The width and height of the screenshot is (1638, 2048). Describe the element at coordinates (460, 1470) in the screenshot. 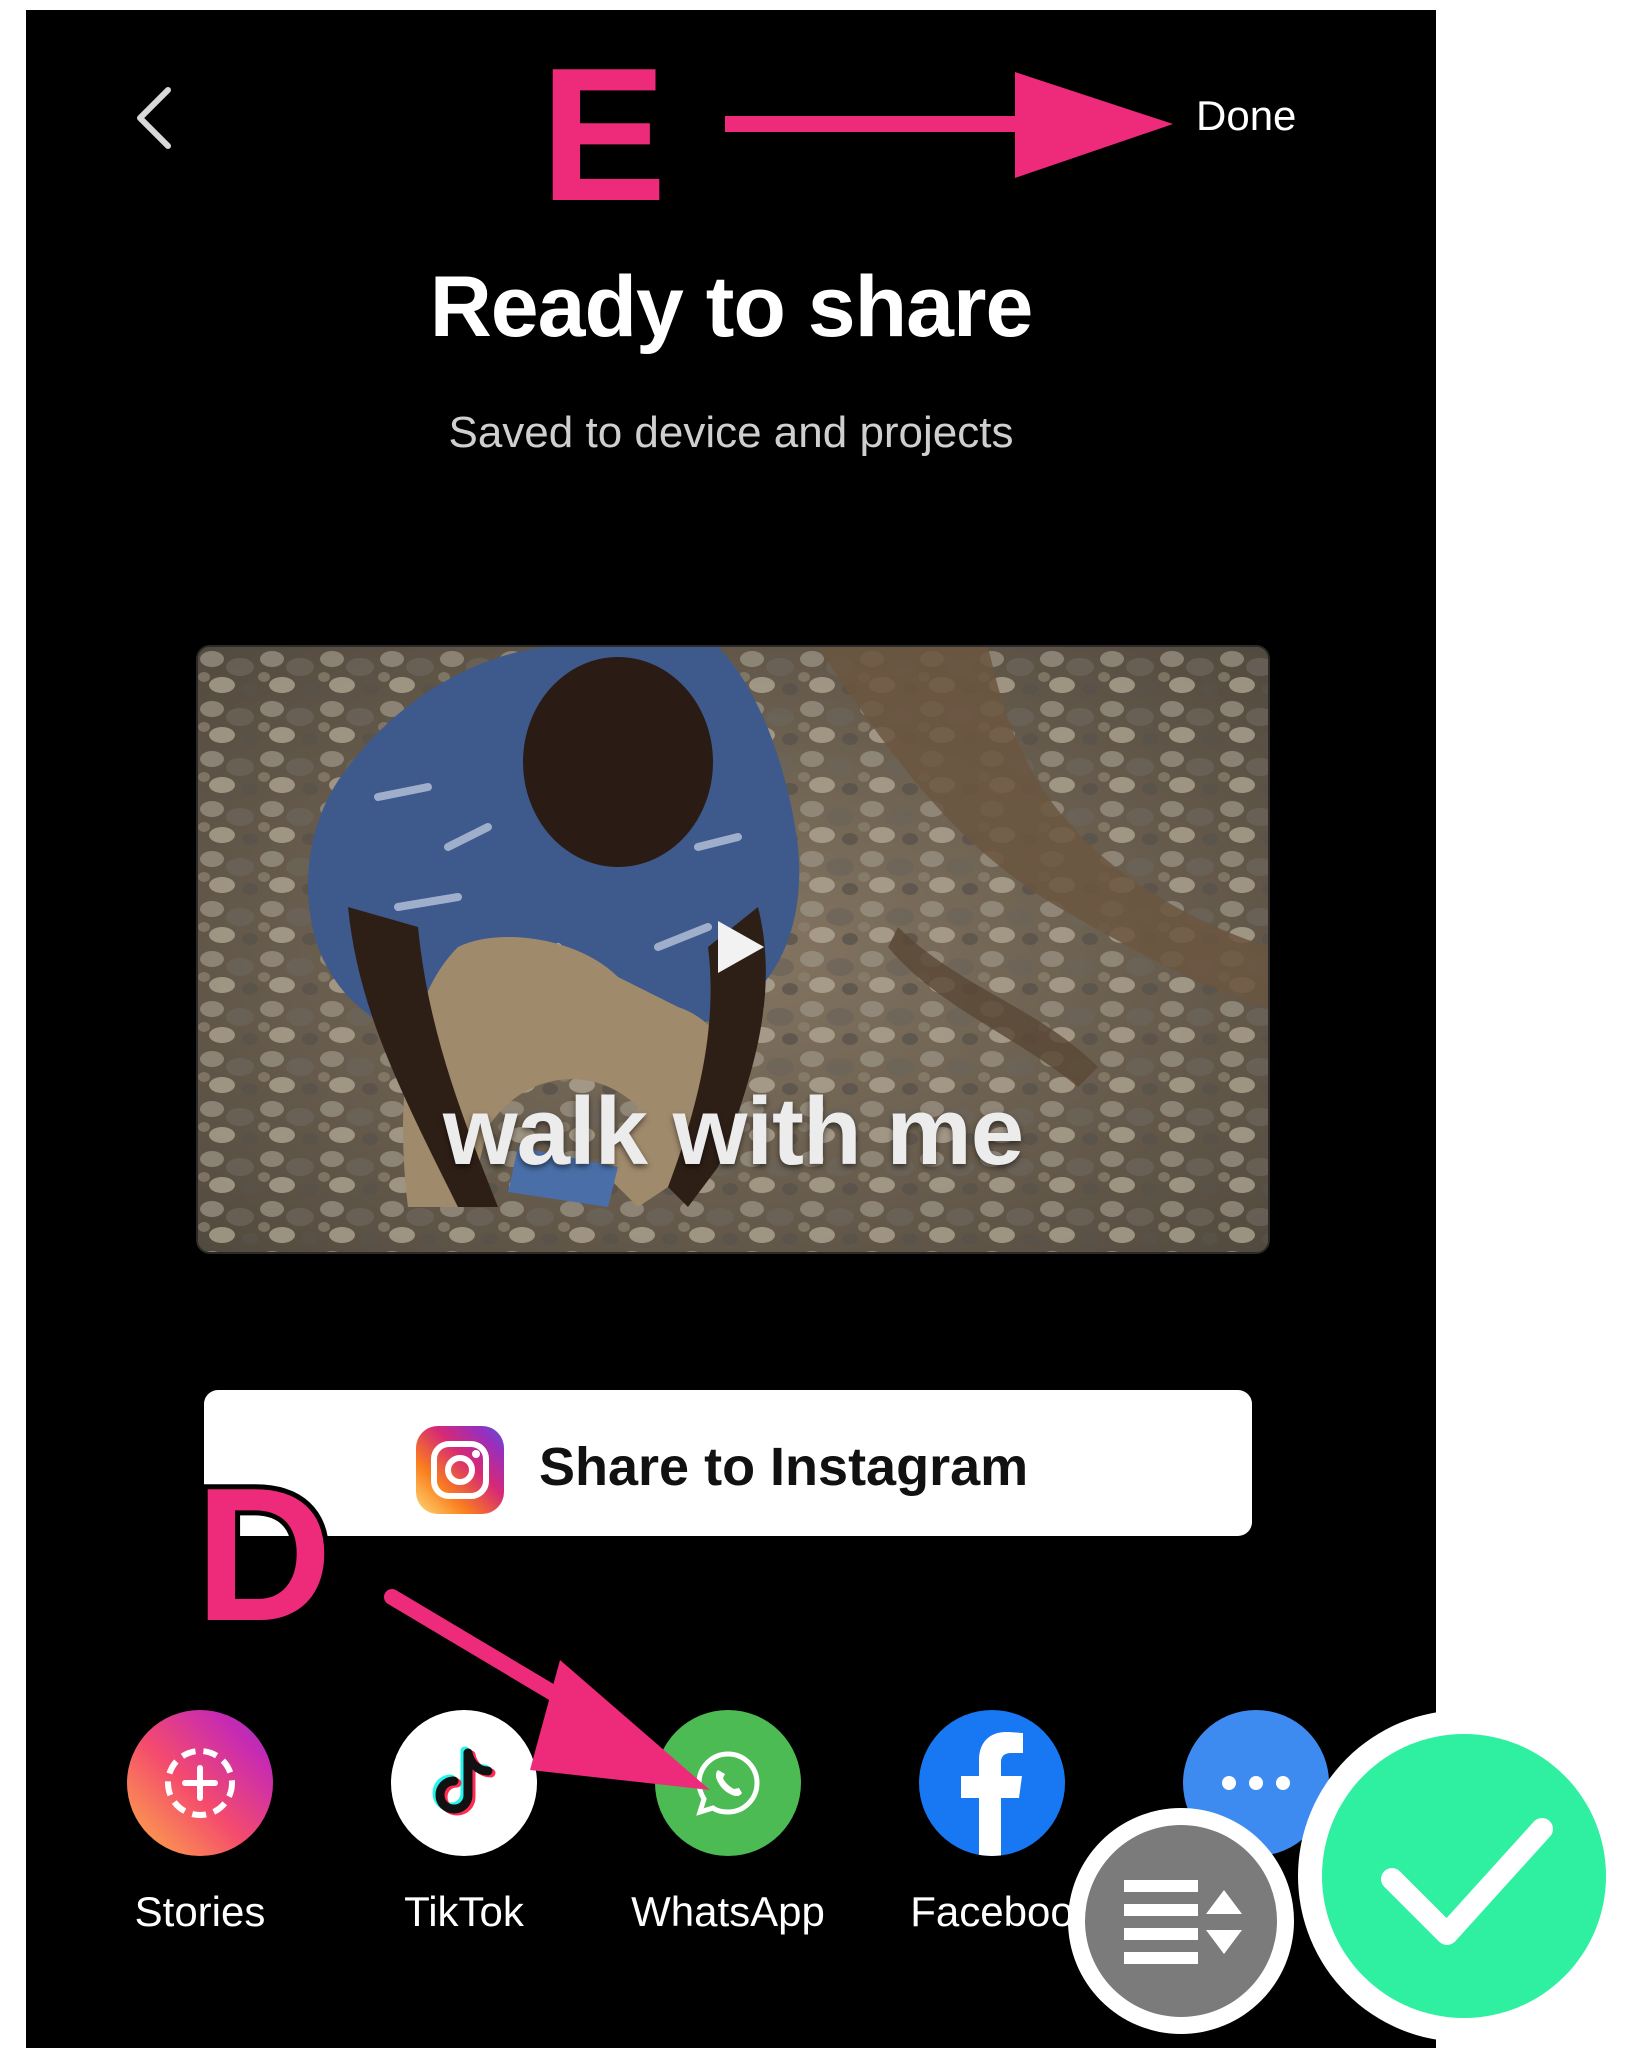

I see `instagram-icon` at that location.